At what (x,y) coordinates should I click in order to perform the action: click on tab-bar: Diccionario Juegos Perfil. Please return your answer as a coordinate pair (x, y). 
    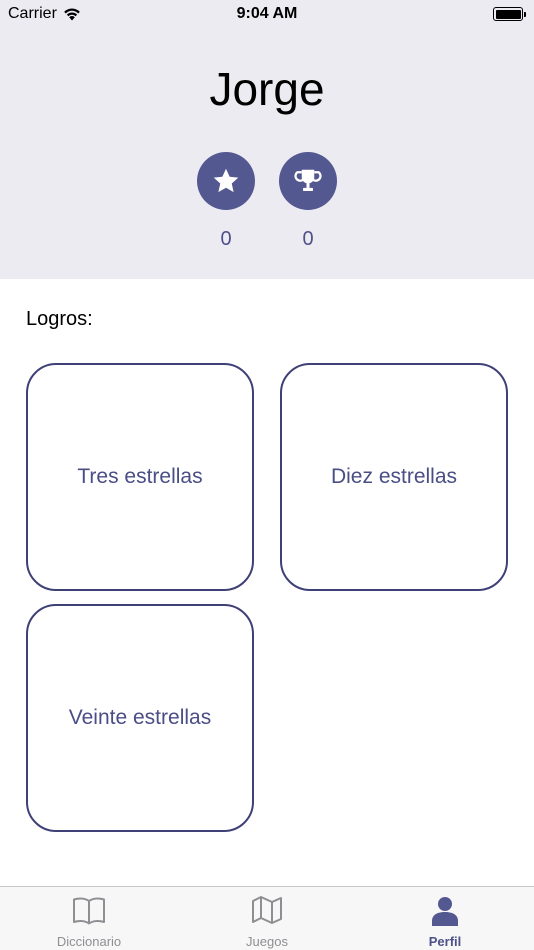
    Looking at the image, I should click on (267, 918).